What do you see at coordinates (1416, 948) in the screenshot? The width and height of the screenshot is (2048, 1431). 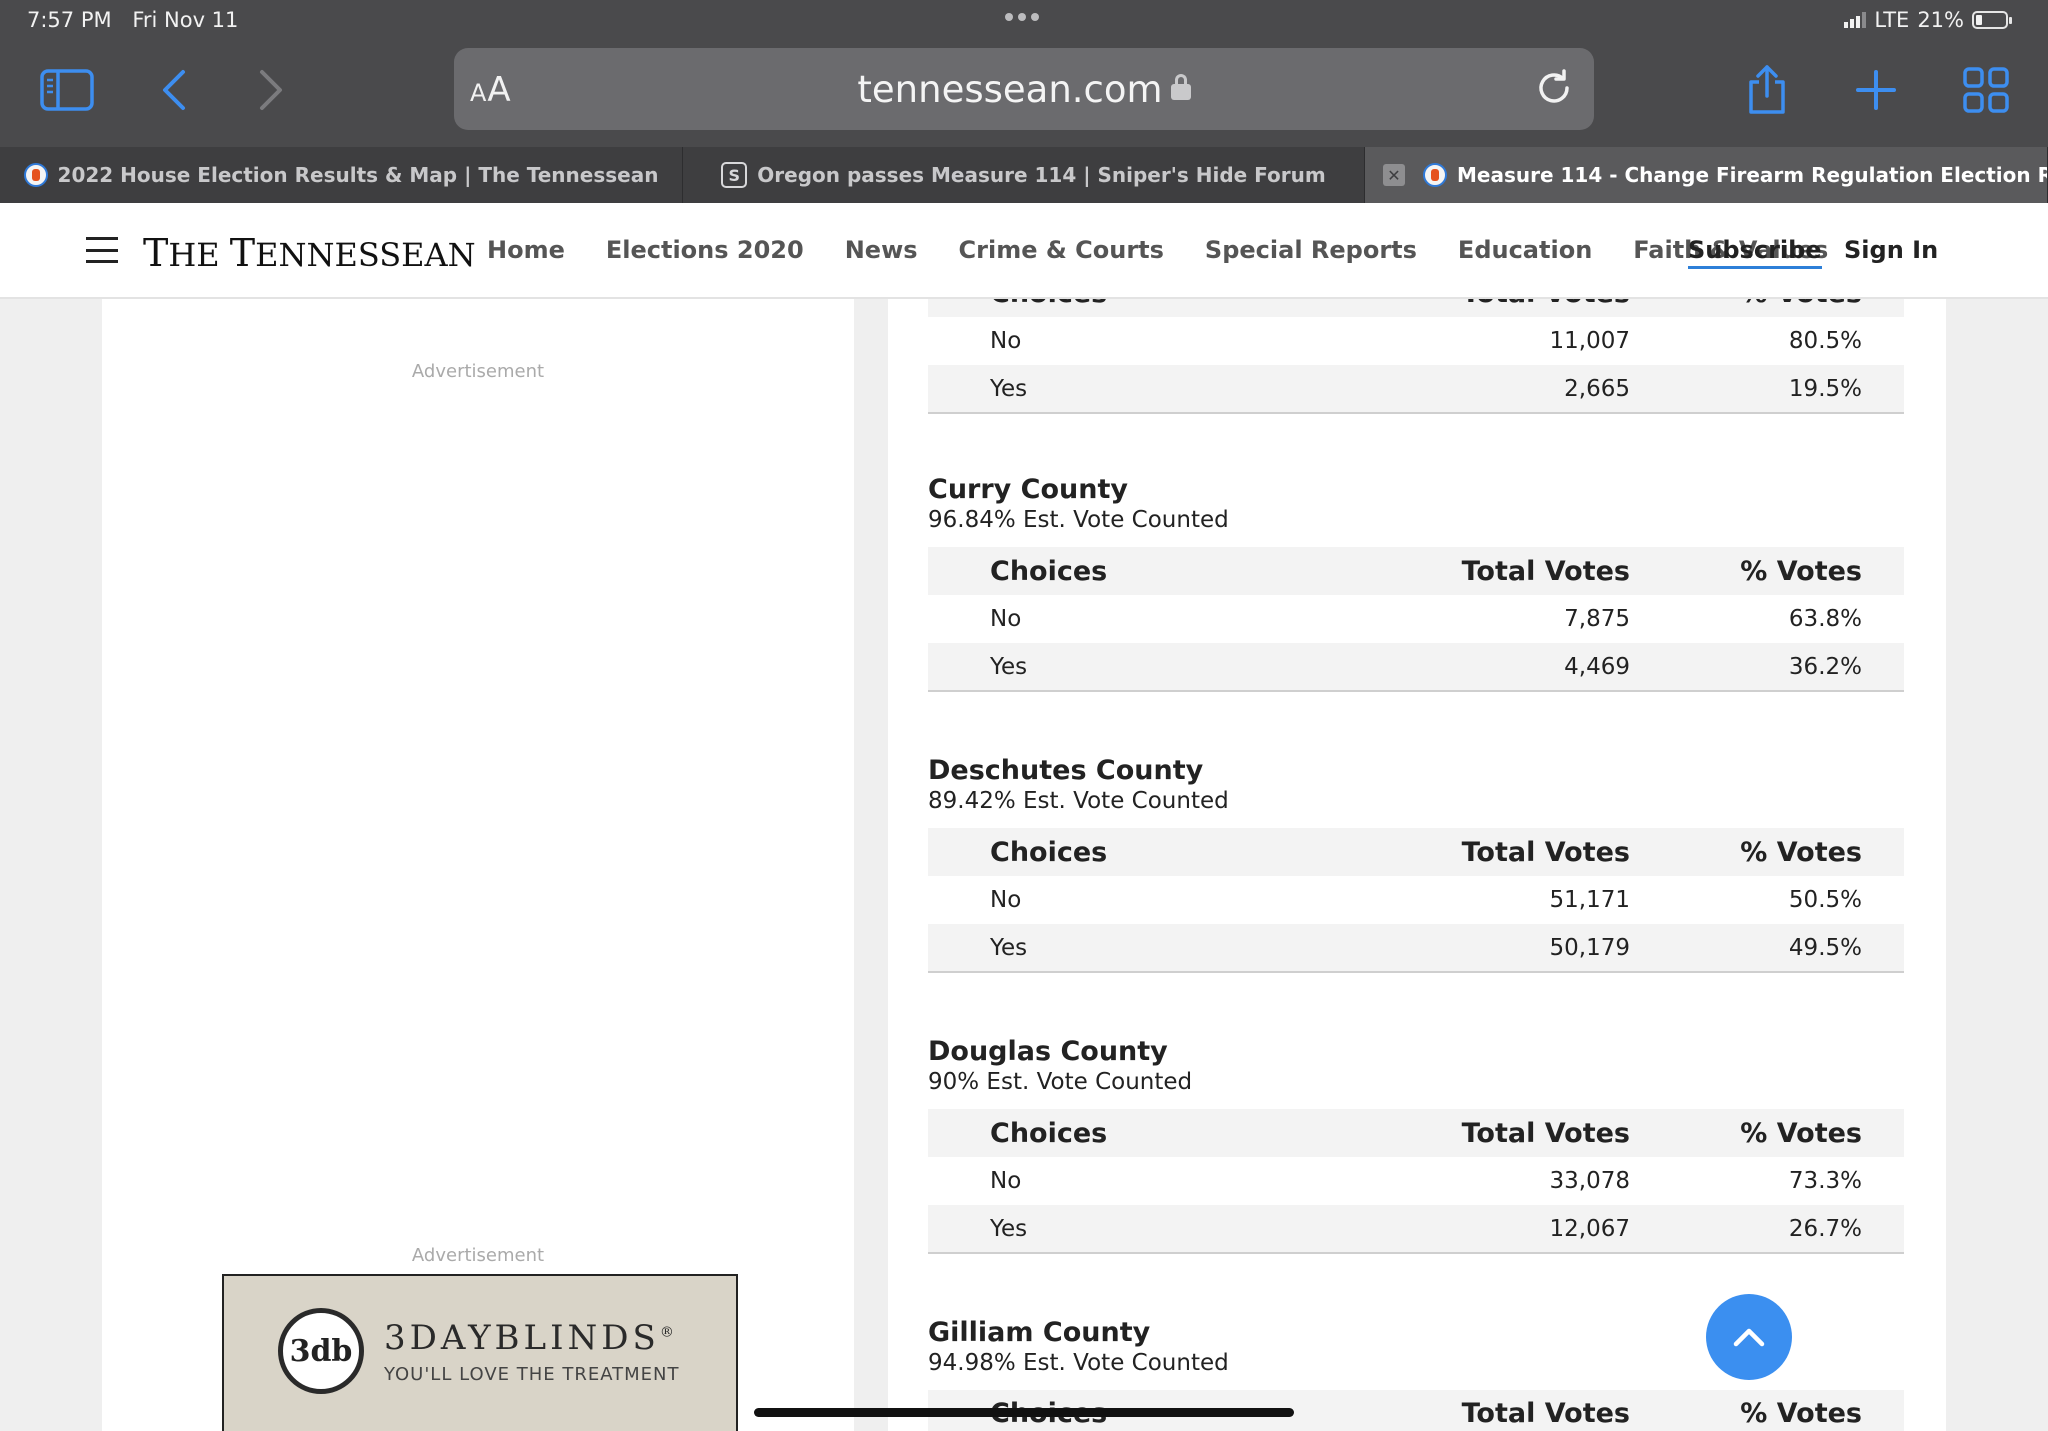 I see `table-row: Yes 50,179 49.5%` at bounding box center [1416, 948].